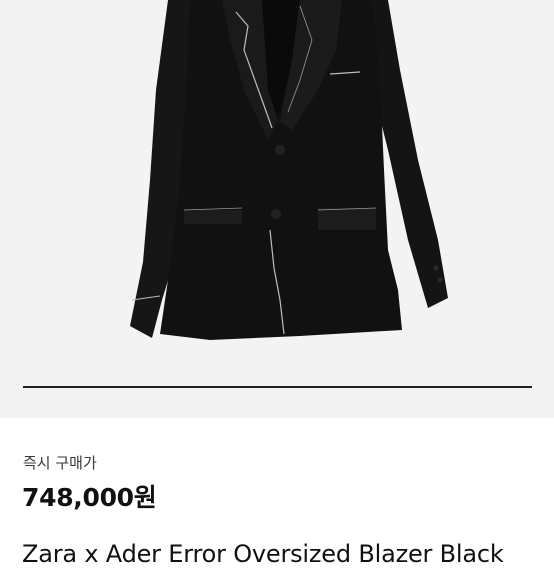 The width and height of the screenshot is (554, 568). Describe the element at coordinates (60, 463) in the screenshot. I see `instant-buy-label: 즉시 구매가` at that location.